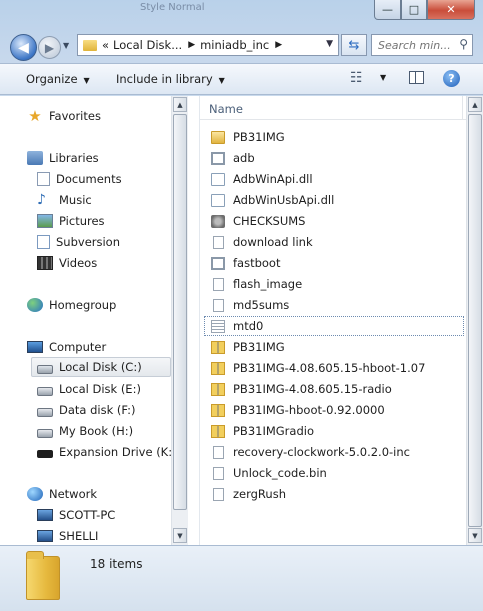 Image resolution: width=483 pixels, height=611 pixels. Describe the element at coordinates (67, 535) in the screenshot. I see `sidebar-item-shelli: SHELLI` at that location.